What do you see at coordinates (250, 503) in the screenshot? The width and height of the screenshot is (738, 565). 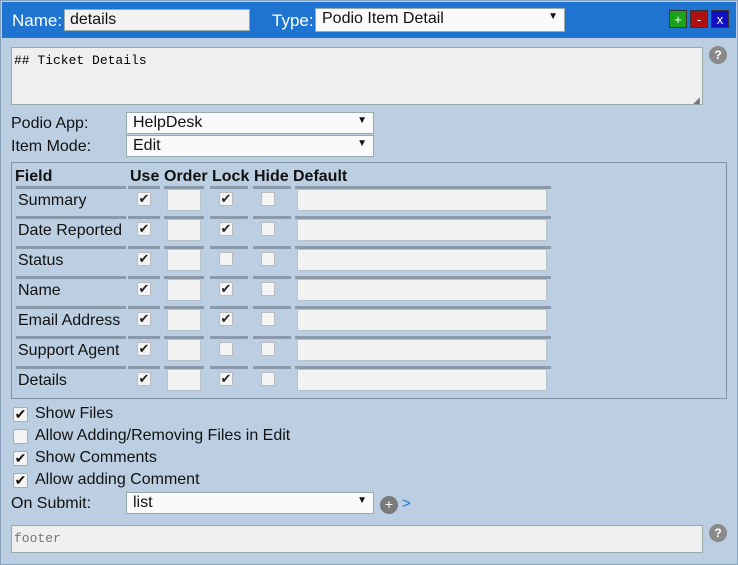 I see `on-submit-select: list ▼` at bounding box center [250, 503].